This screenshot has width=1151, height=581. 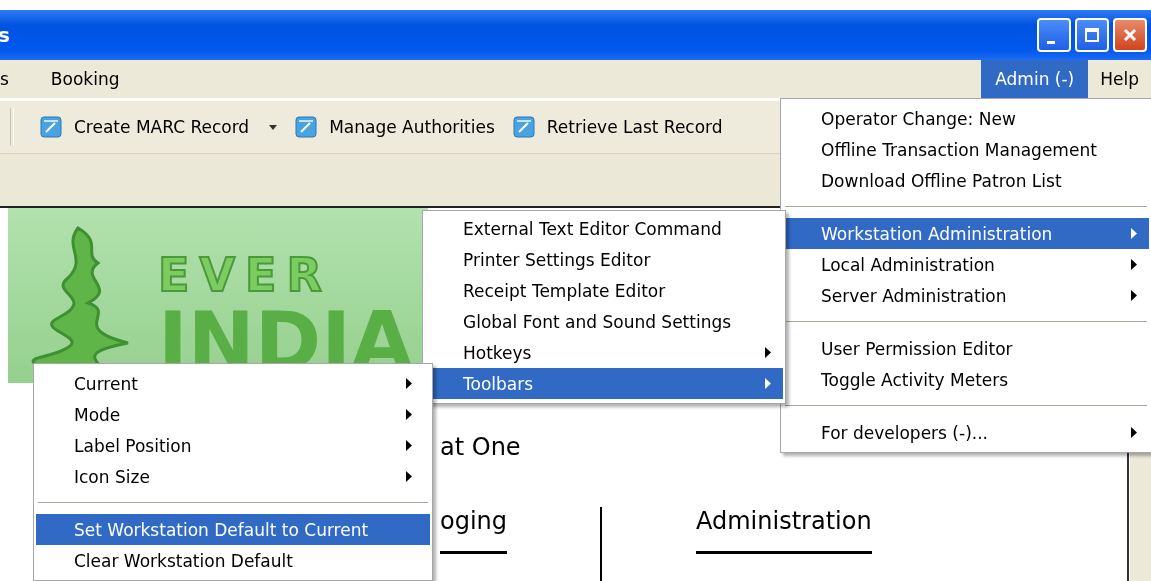 What do you see at coordinates (1051, 42) in the screenshot?
I see `minimize-icon` at bounding box center [1051, 42].